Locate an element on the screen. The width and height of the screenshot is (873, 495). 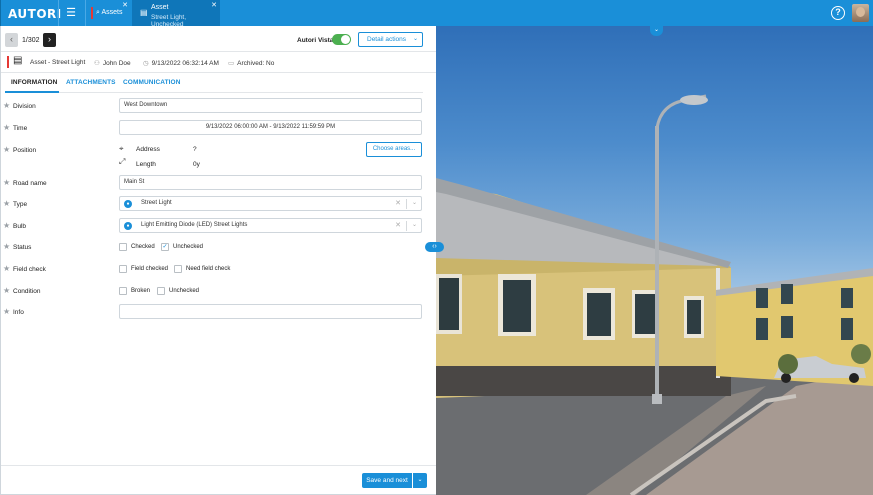
splitter-handle: ‹› is located at coordinates (434, 247).